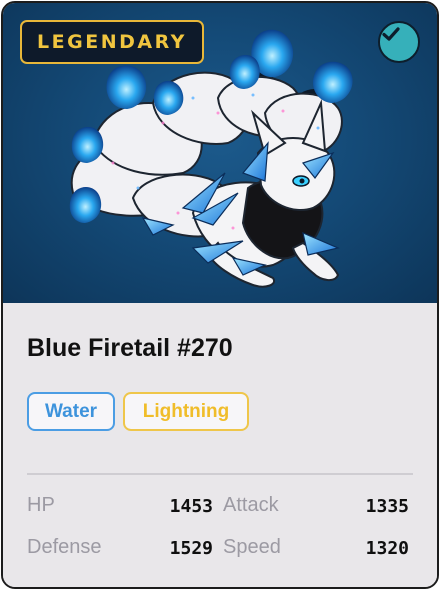  What do you see at coordinates (64, 547) in the screenshot?
I see `stat-label-defense: Defense` at bounding box center [64, 547].